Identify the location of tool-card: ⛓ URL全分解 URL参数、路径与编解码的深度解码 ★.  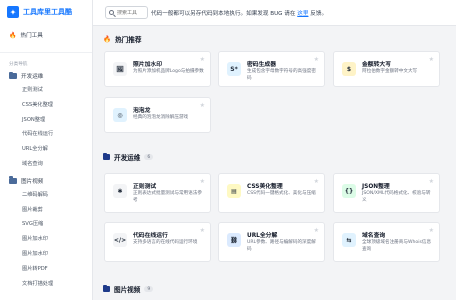
(271, 242).